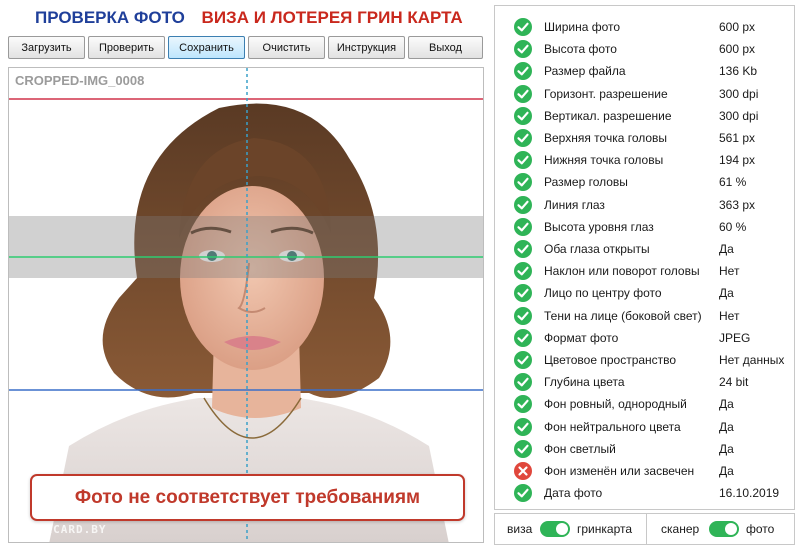 This screenshot has width=800, height=550. I want to click on app-title: ПРОВЕРКА ФОТО ВИЗА И ЛОТЕРЕЯ ГРИН КАРТА, so click(249, 19).